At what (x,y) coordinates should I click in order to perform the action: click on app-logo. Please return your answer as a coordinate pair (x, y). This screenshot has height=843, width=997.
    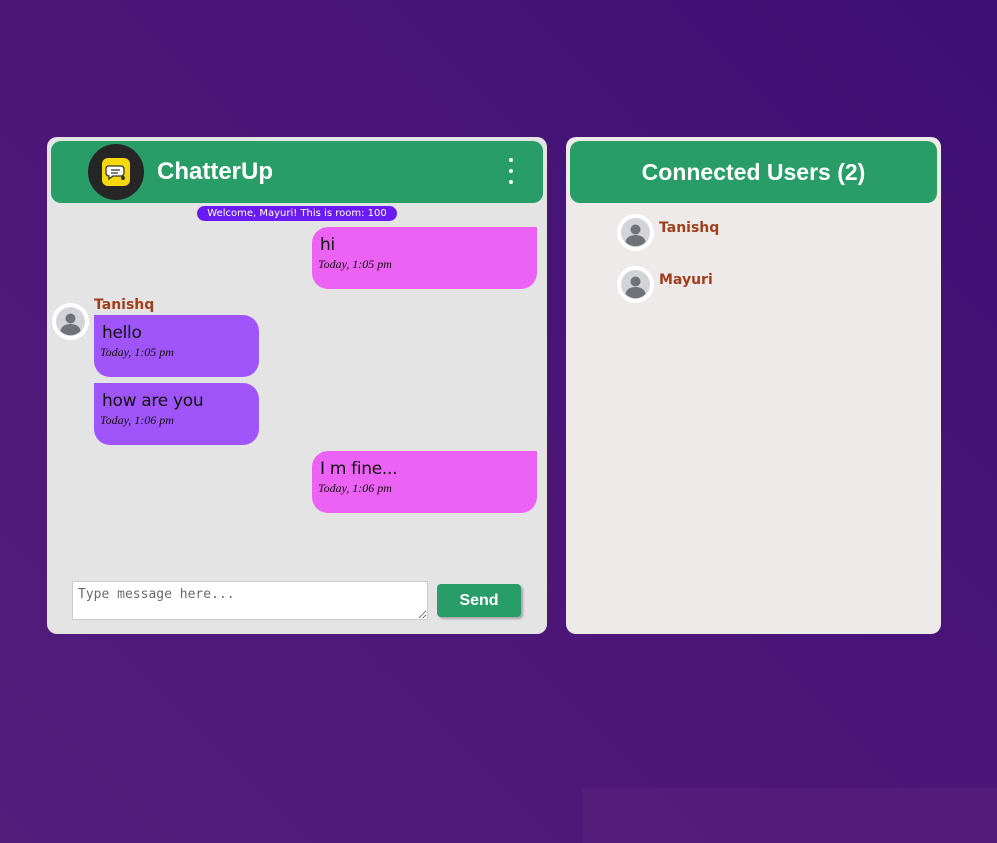
    Looking at the image, I should click on (116, 172).